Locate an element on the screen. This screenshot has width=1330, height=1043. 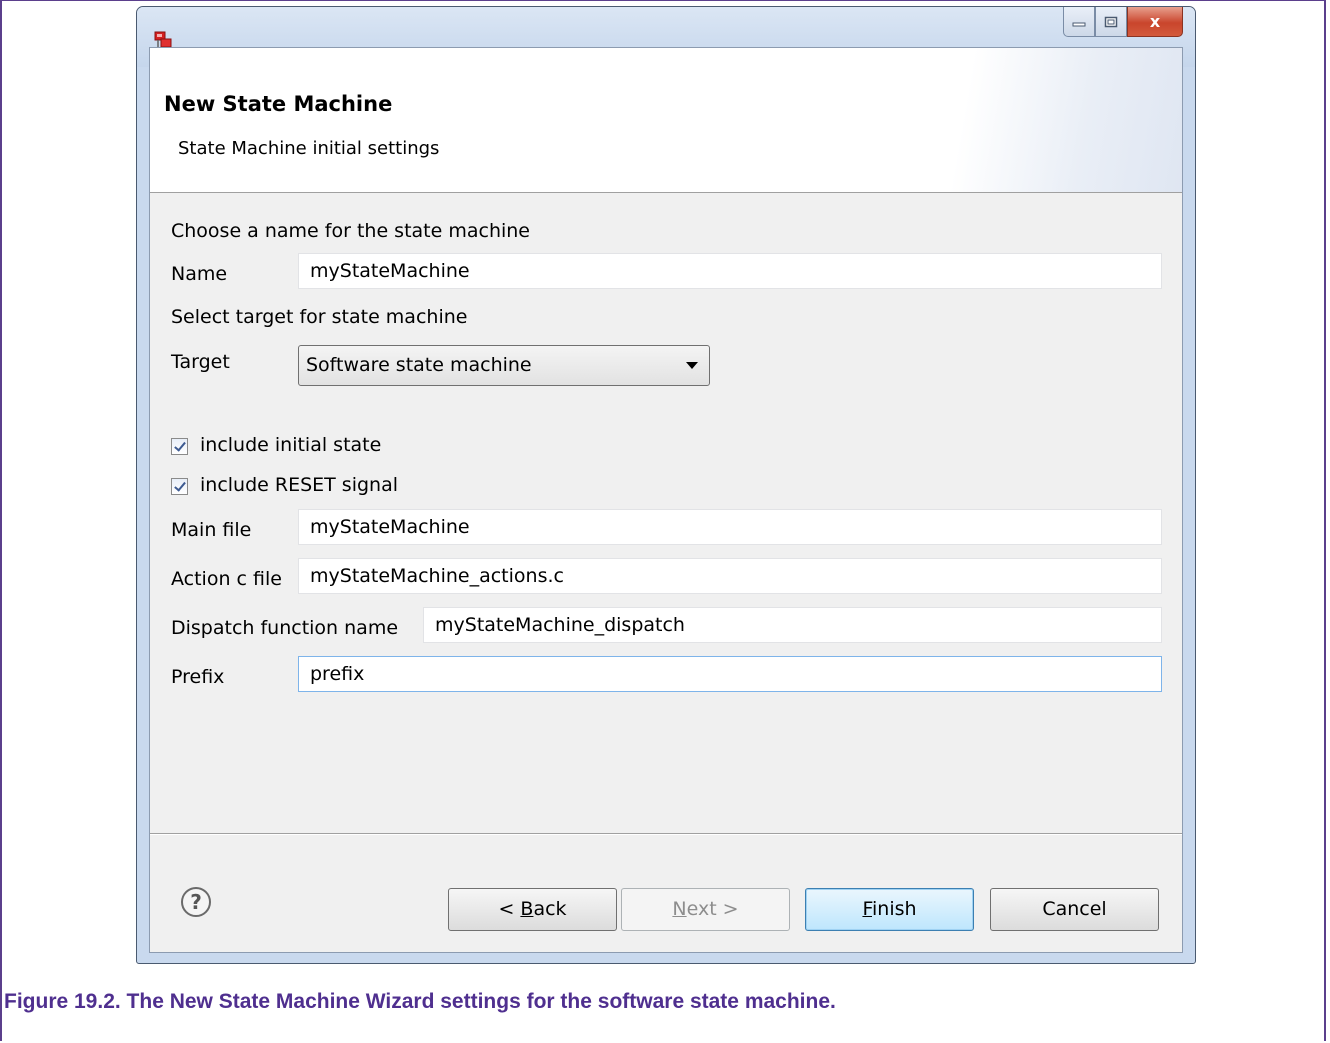
name-field: myStateMachine is located at coordinates (730, 271).